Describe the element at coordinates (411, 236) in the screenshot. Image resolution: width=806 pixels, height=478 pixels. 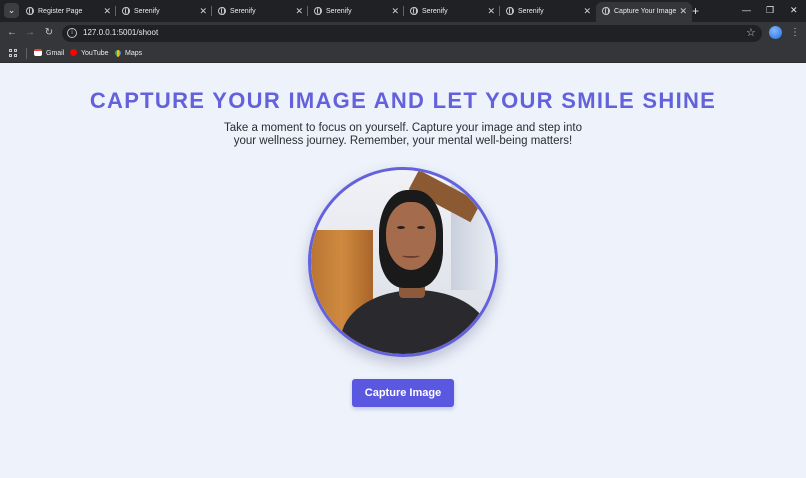
I see `camera-person-face` at that location.